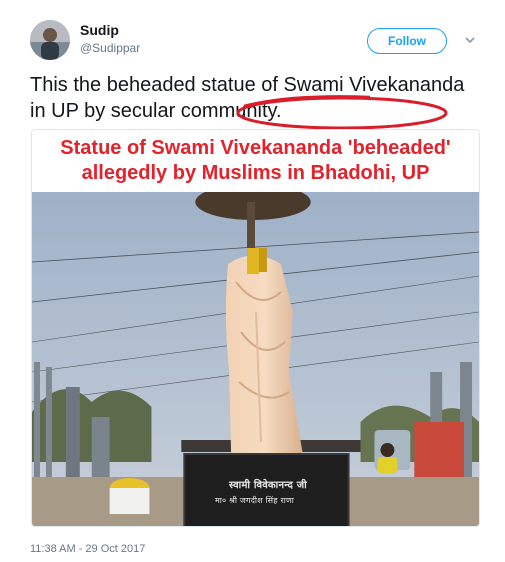 This screenshot has width=505, height=562. I want to click on follow-button: Follow, so click(407, 41).